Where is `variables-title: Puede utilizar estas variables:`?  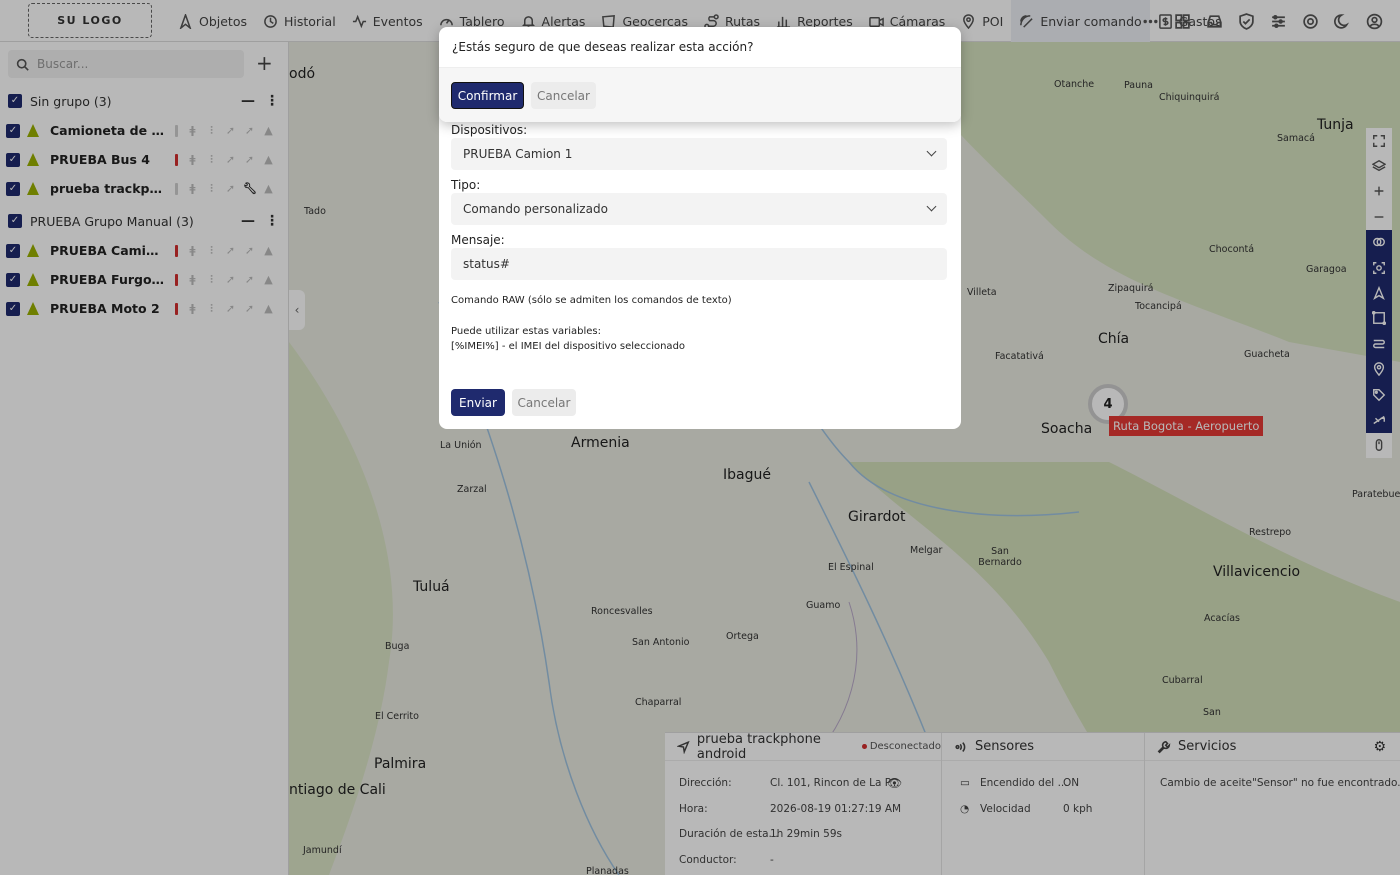 variables-title: Puede utilizar estas variables: is located at coordinates (526, 331).